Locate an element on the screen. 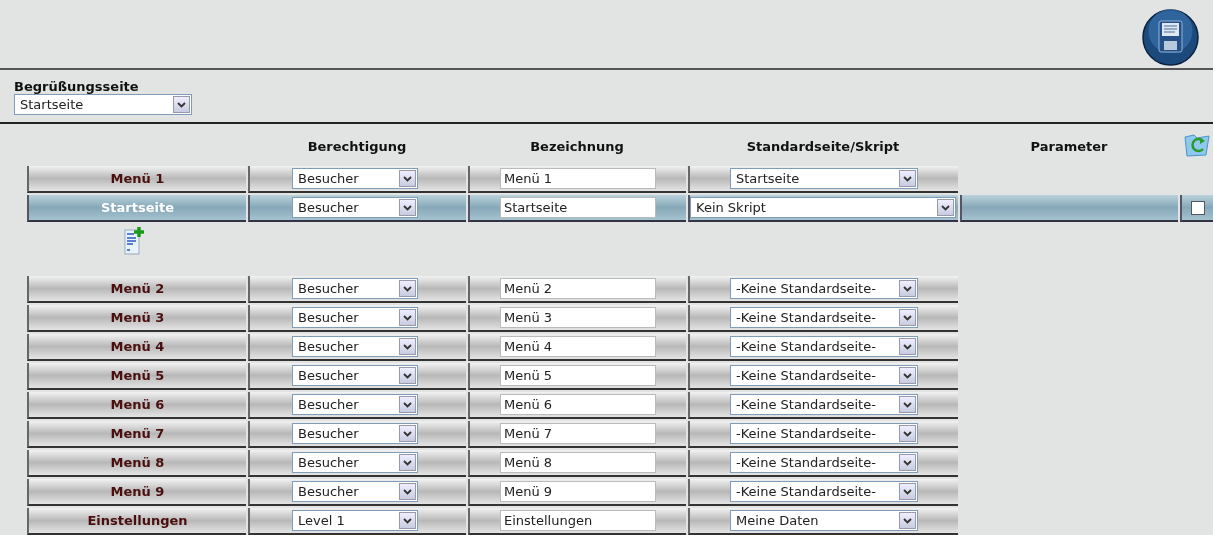 The width and height of the screenshot is (1213, 535). label-input: Menü 2 is located at coordinates (578, 288).